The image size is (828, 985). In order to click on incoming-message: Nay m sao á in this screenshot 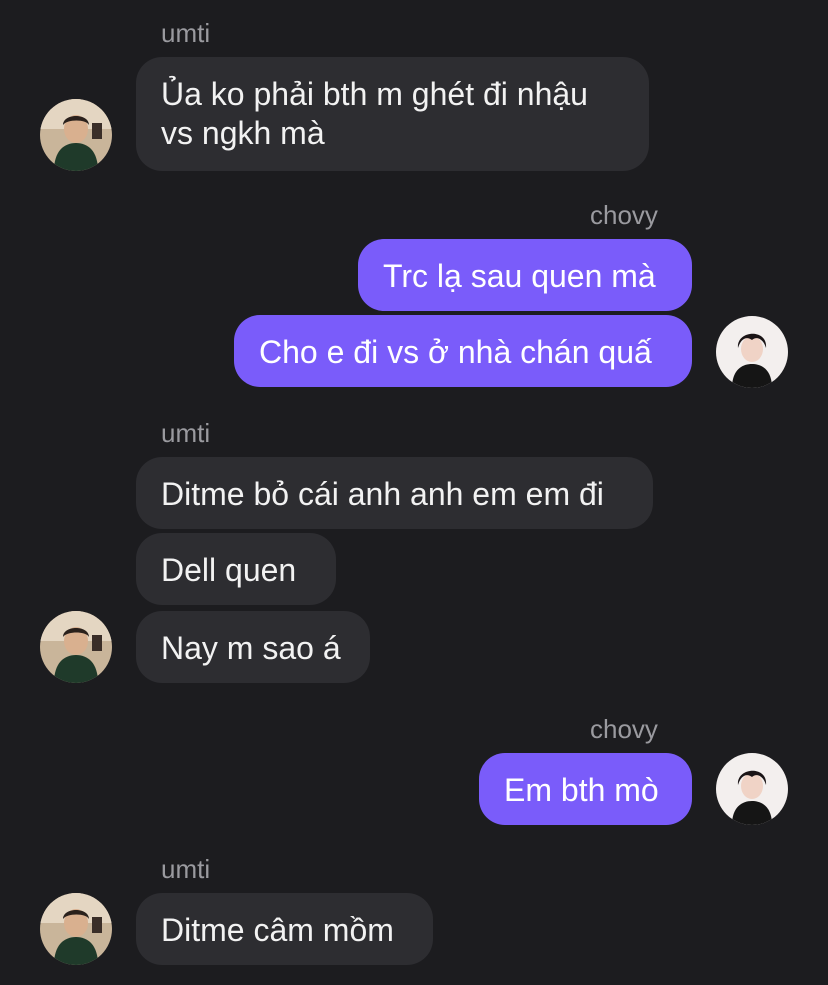, I will do `click(253, 647)`.